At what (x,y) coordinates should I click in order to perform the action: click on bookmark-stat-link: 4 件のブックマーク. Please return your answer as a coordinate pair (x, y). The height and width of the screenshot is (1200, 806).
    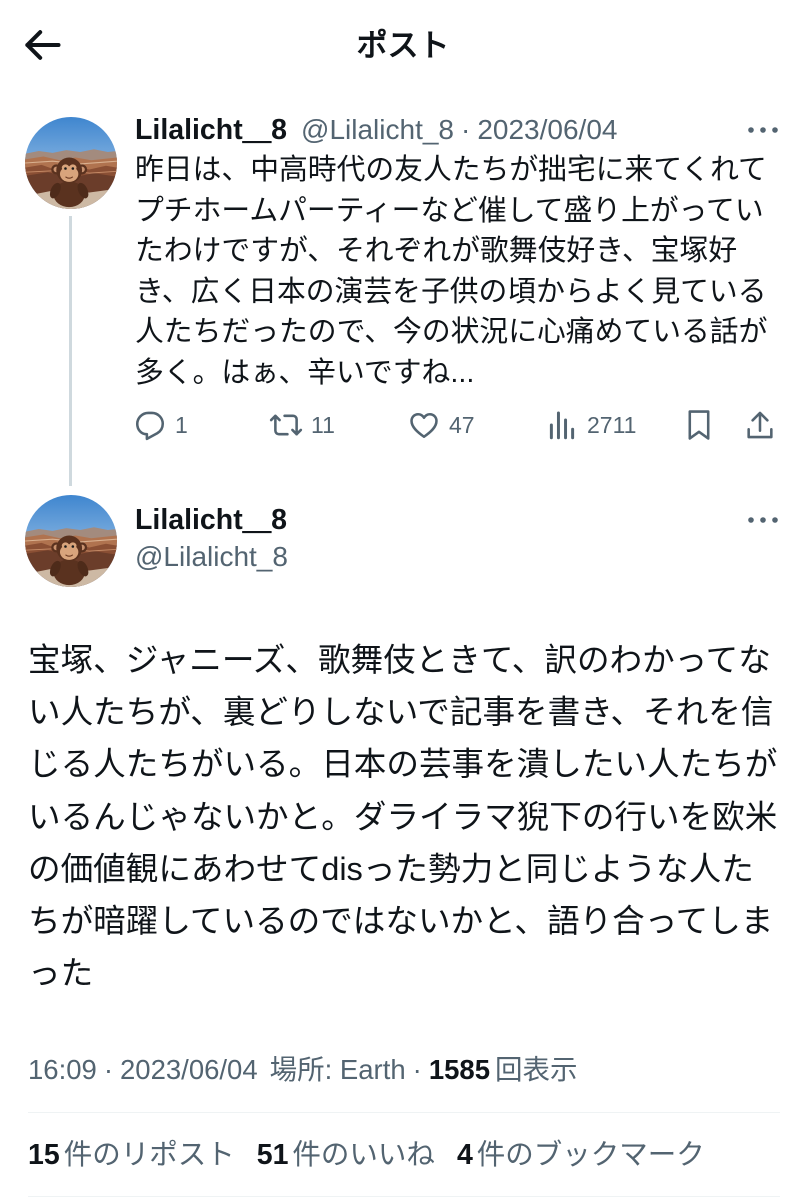
    Looking at the image, I should click on (581, 1155).